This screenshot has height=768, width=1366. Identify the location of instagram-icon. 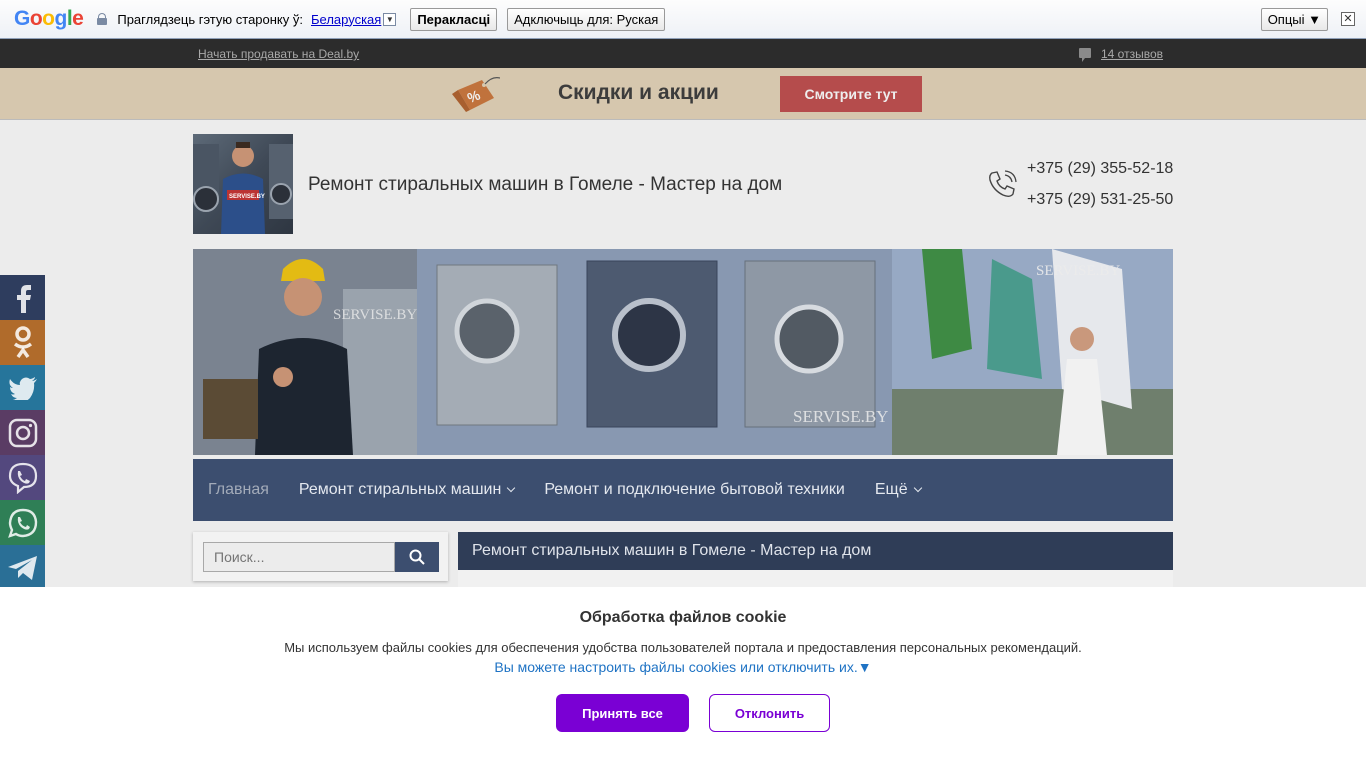
(22, 432).